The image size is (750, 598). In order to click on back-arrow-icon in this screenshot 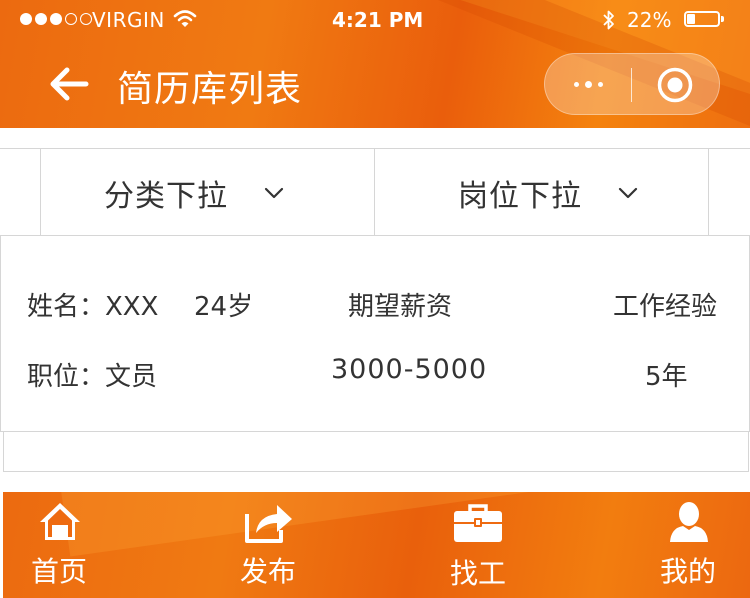, I will do `click(69, 84)`.